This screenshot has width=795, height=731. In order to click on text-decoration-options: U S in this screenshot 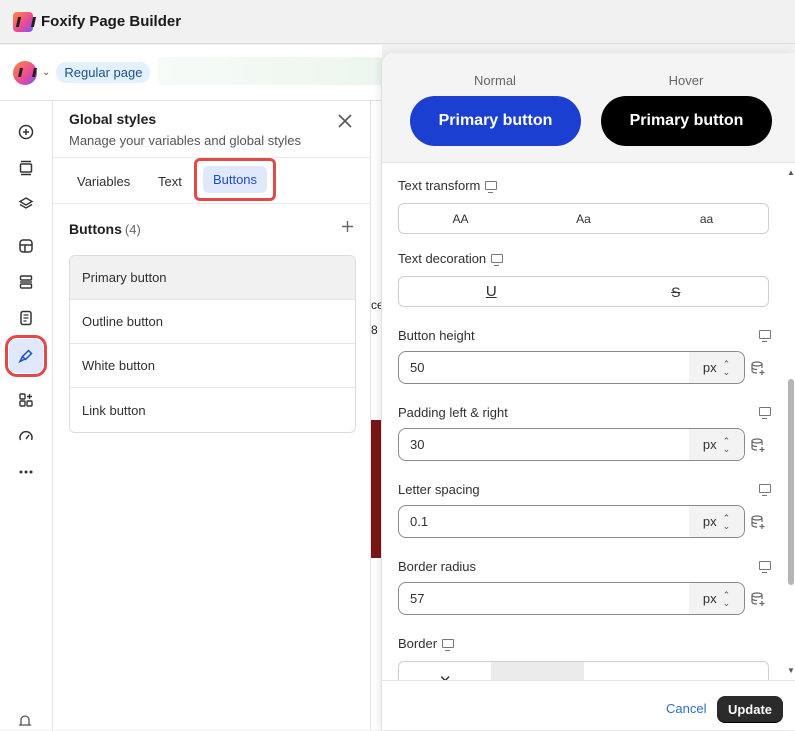, I will do `click(583, 291)`.